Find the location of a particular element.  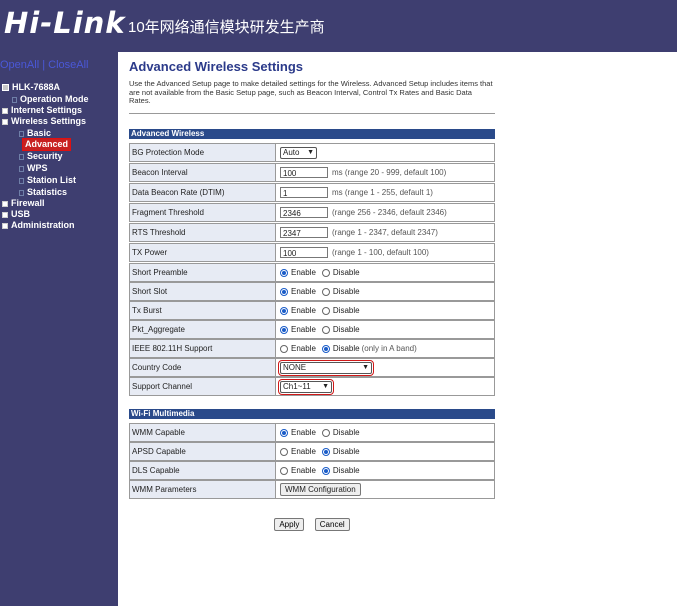

support-channel-select: Ch1~11 ▼ is located at coordinates (306, 386).